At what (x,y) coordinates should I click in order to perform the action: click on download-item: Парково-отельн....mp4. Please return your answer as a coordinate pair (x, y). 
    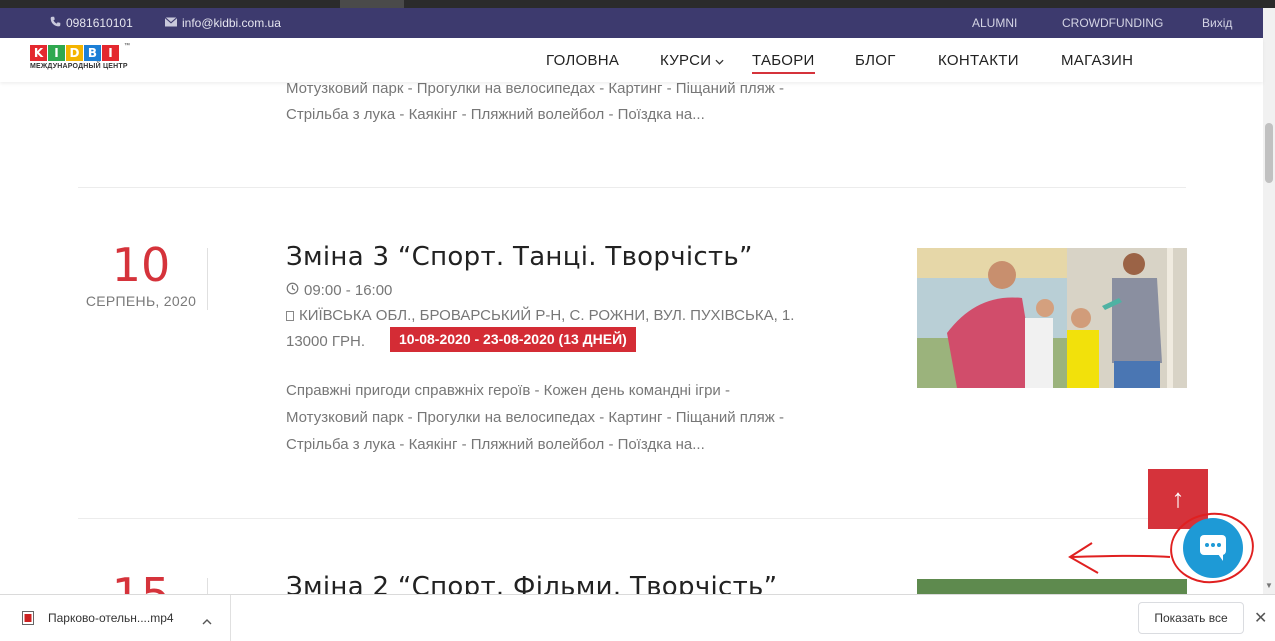
    Looking at the image, I should click on (115, 618).